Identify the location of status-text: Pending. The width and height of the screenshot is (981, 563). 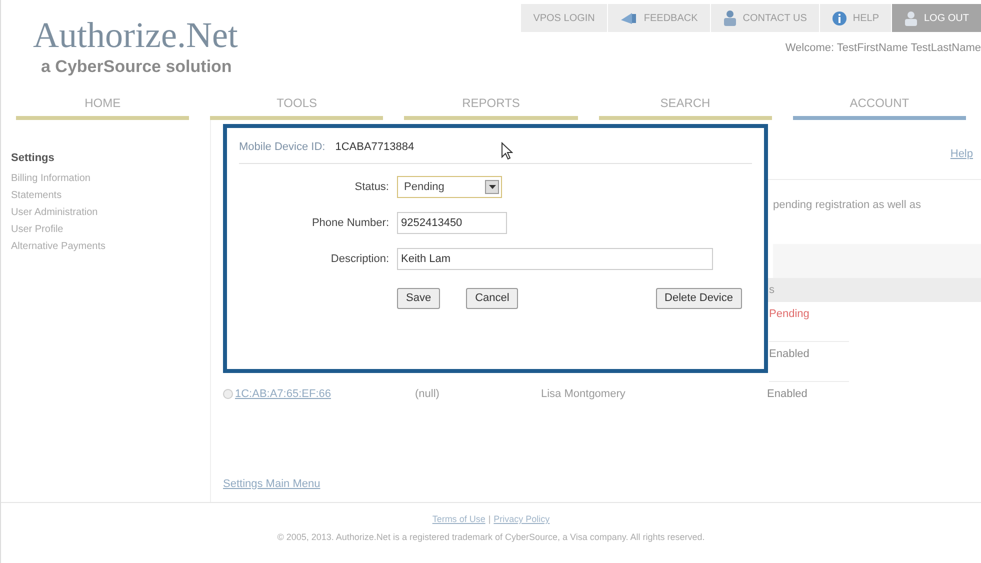
(789, 314).